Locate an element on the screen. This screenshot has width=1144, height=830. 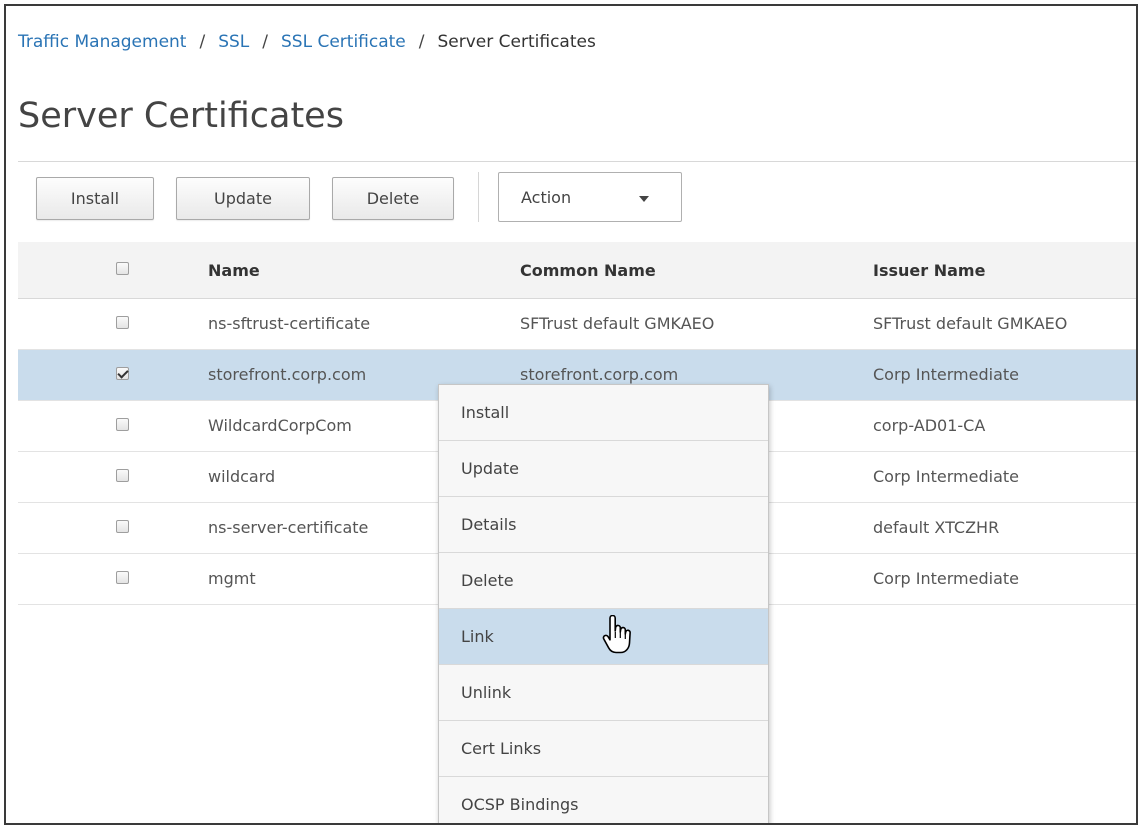
cell-name: ns-server-certificate is located at coordinates (288, 527).